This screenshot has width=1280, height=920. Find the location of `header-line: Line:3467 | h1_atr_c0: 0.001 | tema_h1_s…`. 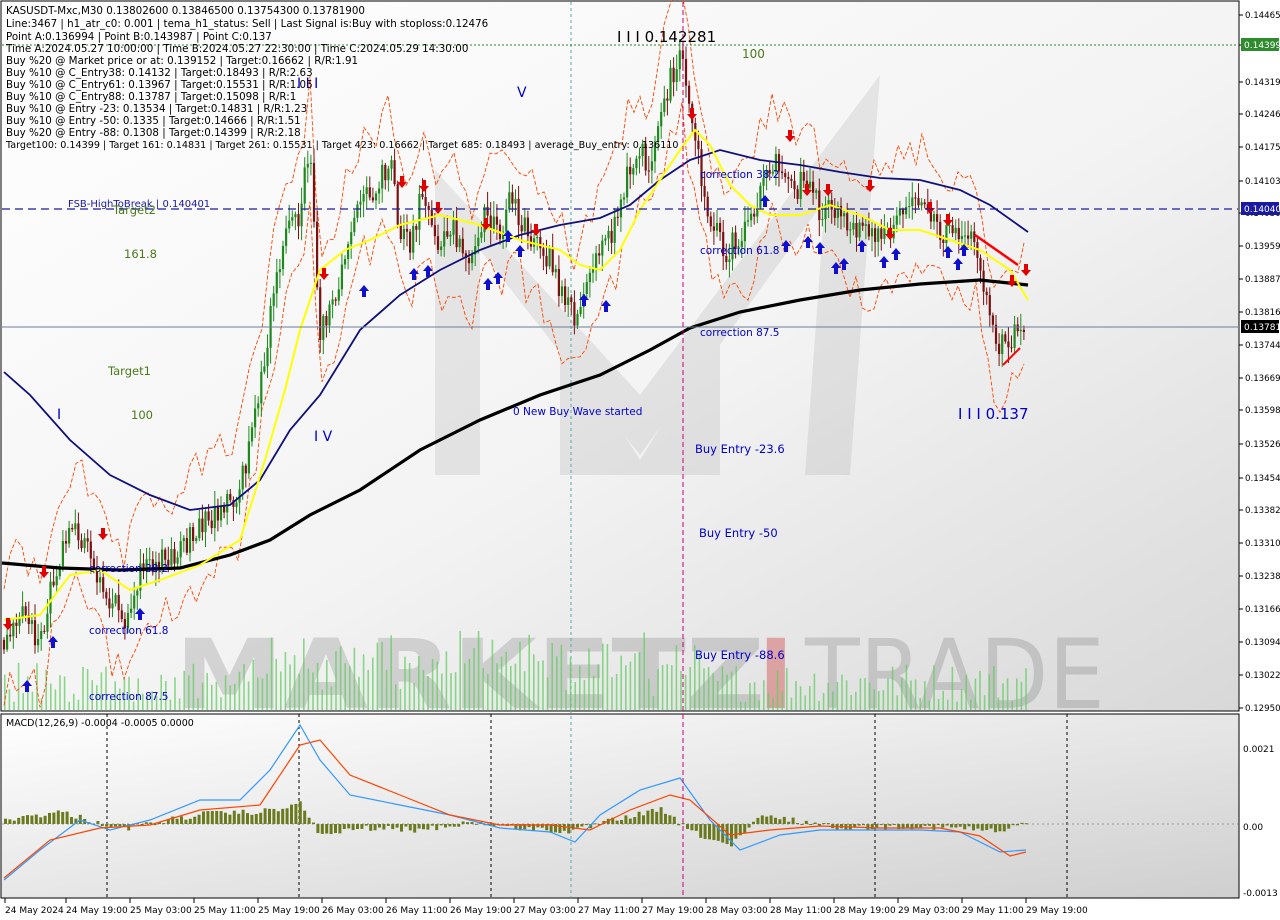

header-line: Line:3467 | h1_atr_c0: 0.001 | tema_h1_s… is located at coordinates (247, 24).